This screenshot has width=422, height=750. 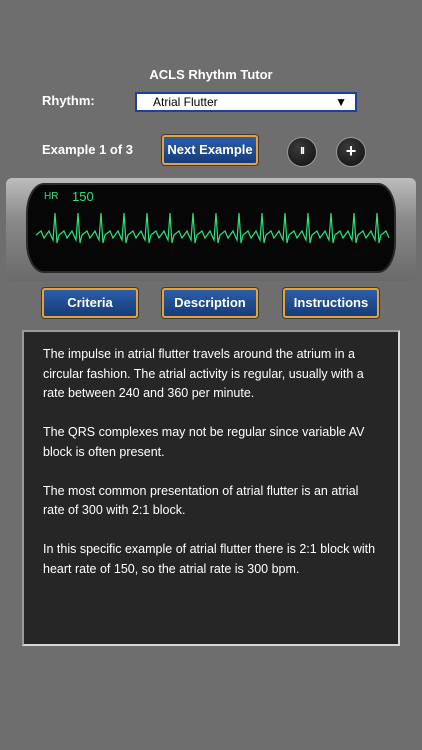 I want to click on example-counter: Example 1 of 3, so click(x=88, y=149).